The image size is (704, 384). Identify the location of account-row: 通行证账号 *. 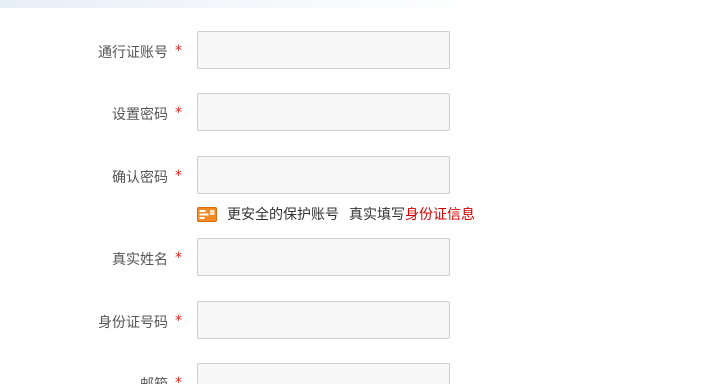
(352, 51).